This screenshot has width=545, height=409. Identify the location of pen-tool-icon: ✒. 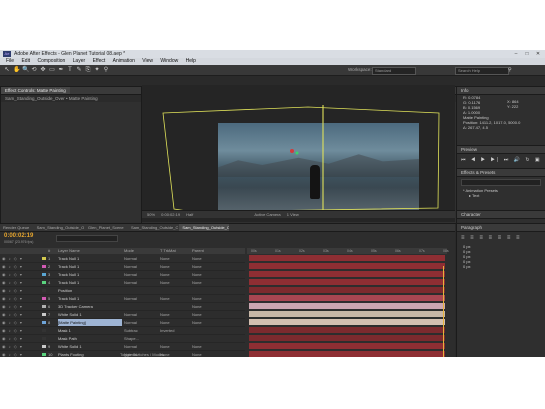
(61, 70).